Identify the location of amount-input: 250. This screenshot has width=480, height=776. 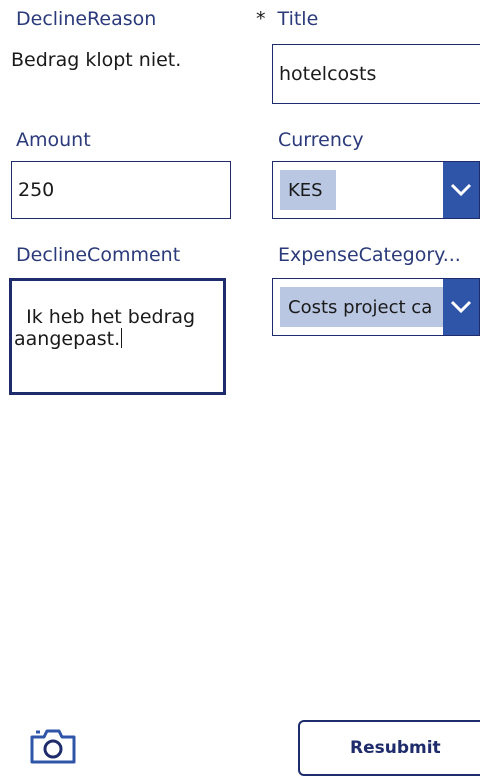
(121, 190).